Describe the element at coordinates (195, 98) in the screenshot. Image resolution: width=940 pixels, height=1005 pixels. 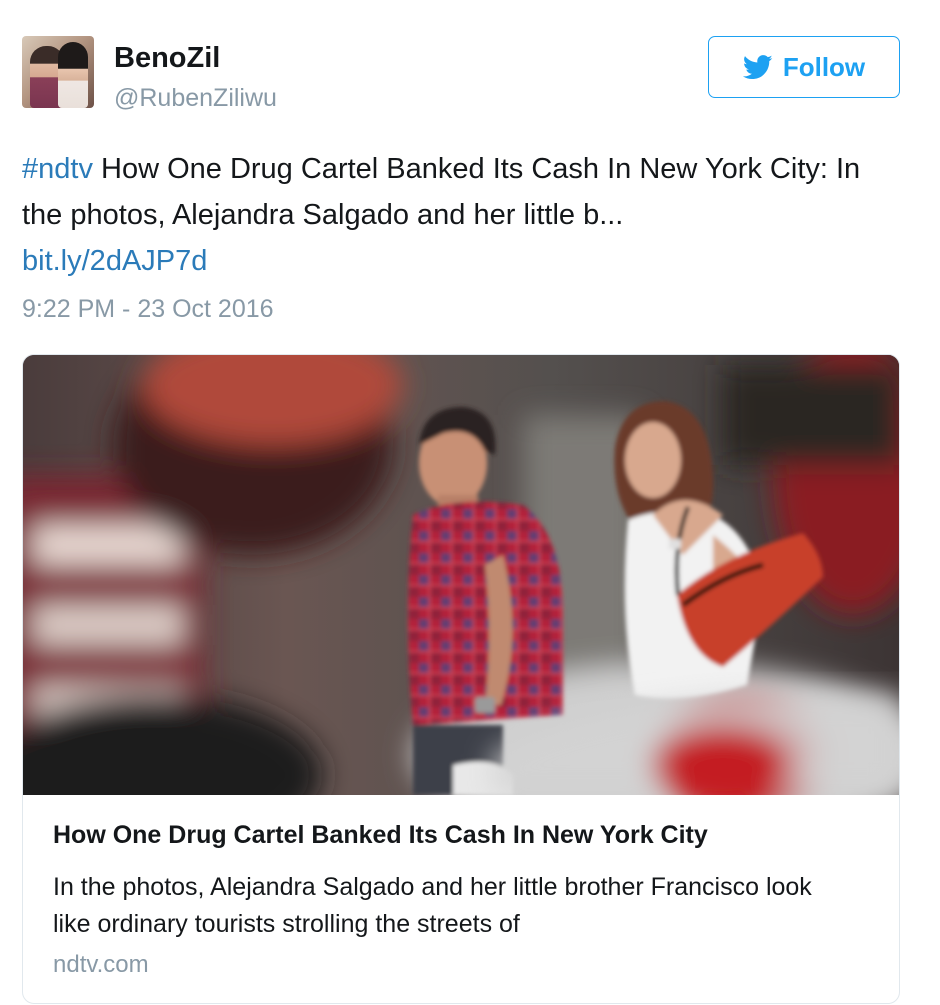
I see `user-handle: @RubenZiliwu` at that location.